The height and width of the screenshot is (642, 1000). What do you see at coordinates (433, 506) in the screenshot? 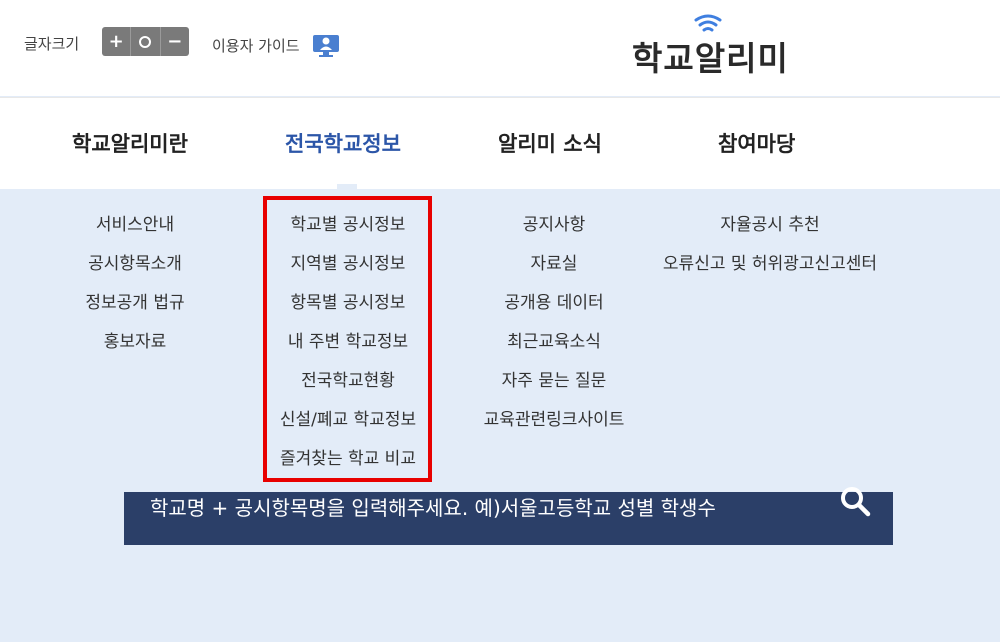
I see `search-input: 학교명 + 공시항목명을 입력해주세요. 예)서울고등학교 성별 학생수` at bounding box center [433, 506].